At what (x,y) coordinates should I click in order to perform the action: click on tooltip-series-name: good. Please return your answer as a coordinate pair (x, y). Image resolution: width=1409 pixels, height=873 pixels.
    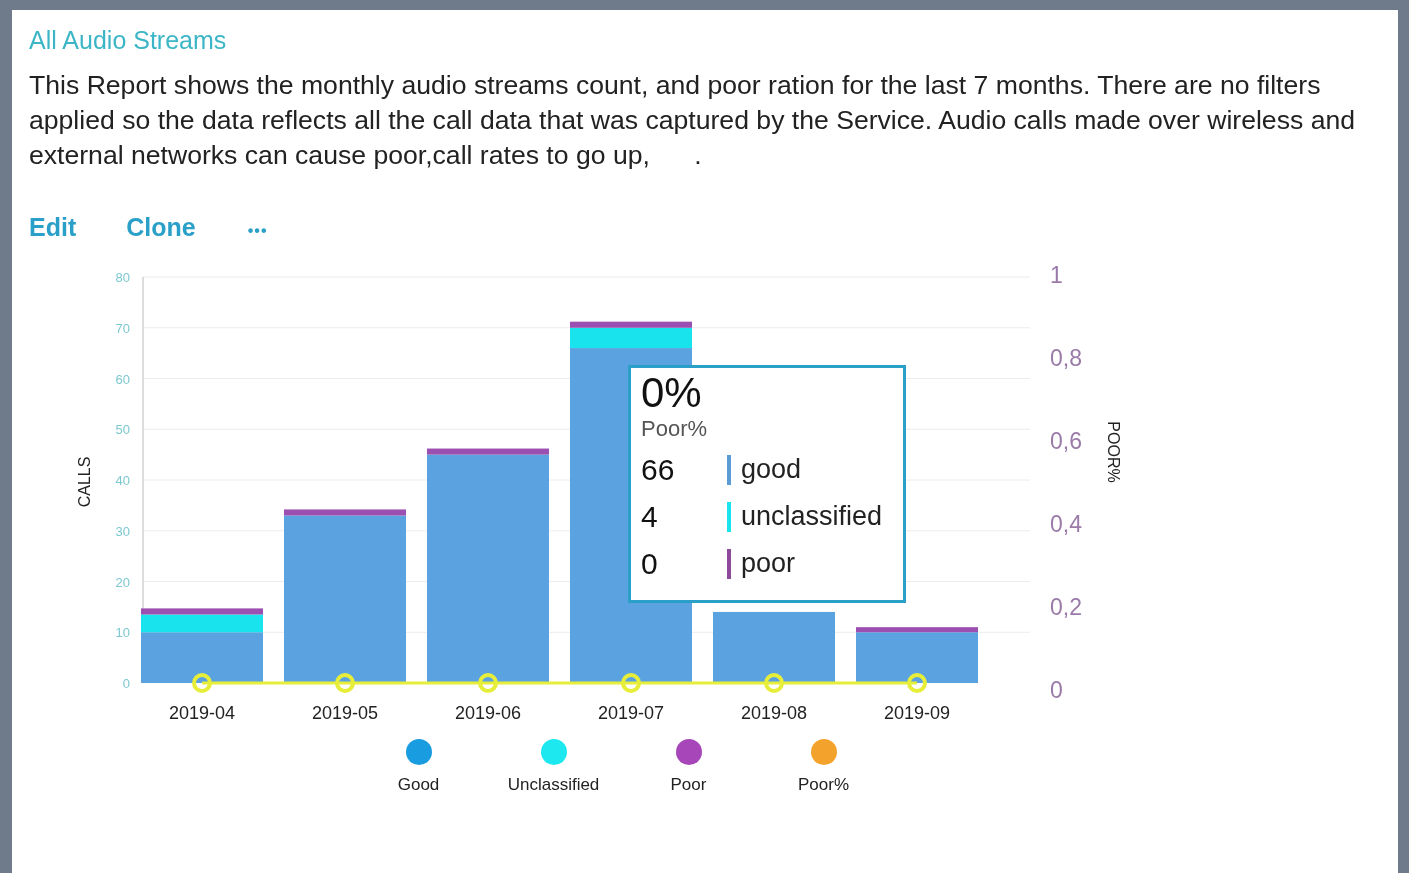
    Looking at the image, I should click on (771, 469).